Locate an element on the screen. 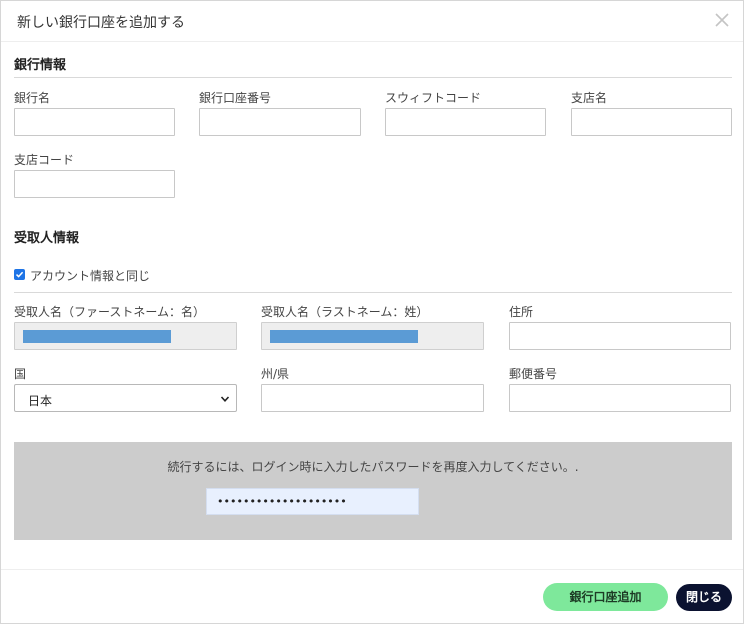  add-bank-account-button: 銀行口座追加 is located at coordinates (605, 597).